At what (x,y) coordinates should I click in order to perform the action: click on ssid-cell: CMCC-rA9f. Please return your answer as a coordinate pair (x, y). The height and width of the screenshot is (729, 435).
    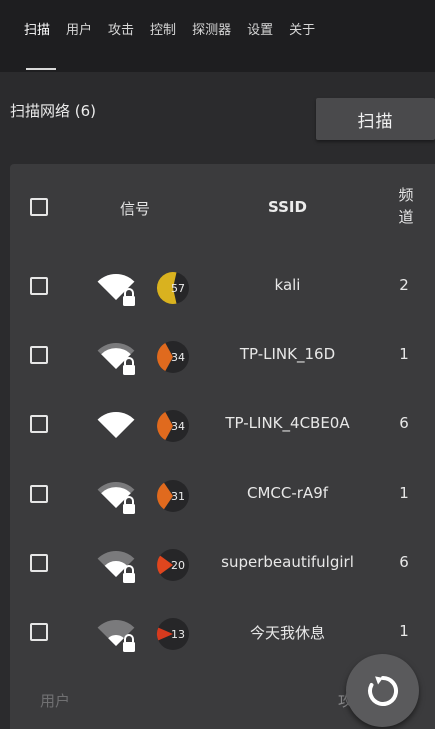
    Looking at the image, I should click on (287, 493).